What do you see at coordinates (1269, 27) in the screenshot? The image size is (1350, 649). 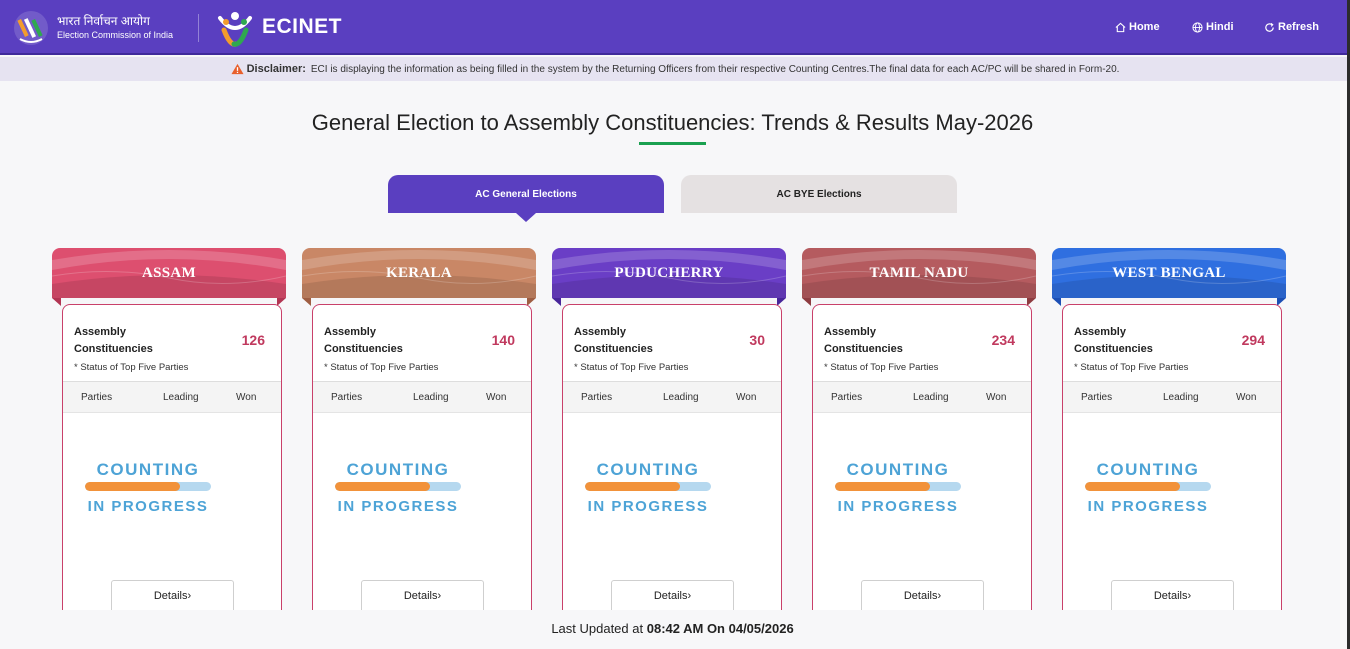 I see `refresh-icon` at bounding box center [1269, 27].